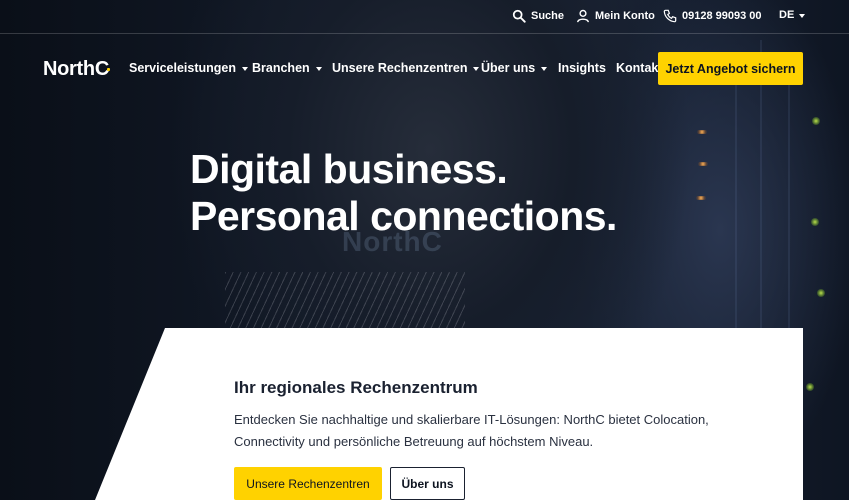 The height and width of the screenshot is (500, 849). Describe the element at coordinates (625, 16) in the screenshot. I see `account-label: Mein Konto` at that location.